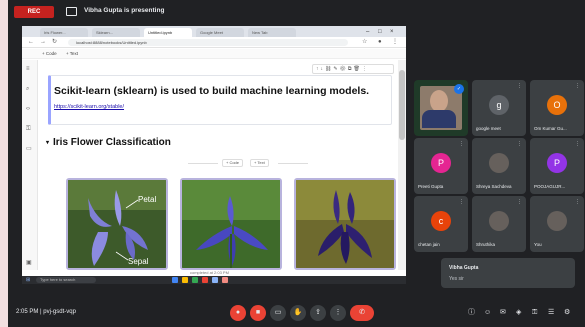  What do you see at coordinates (220, 32) in the screenshot?
I see `browser-tab: Google Meet` at bounding box center [220, 32].